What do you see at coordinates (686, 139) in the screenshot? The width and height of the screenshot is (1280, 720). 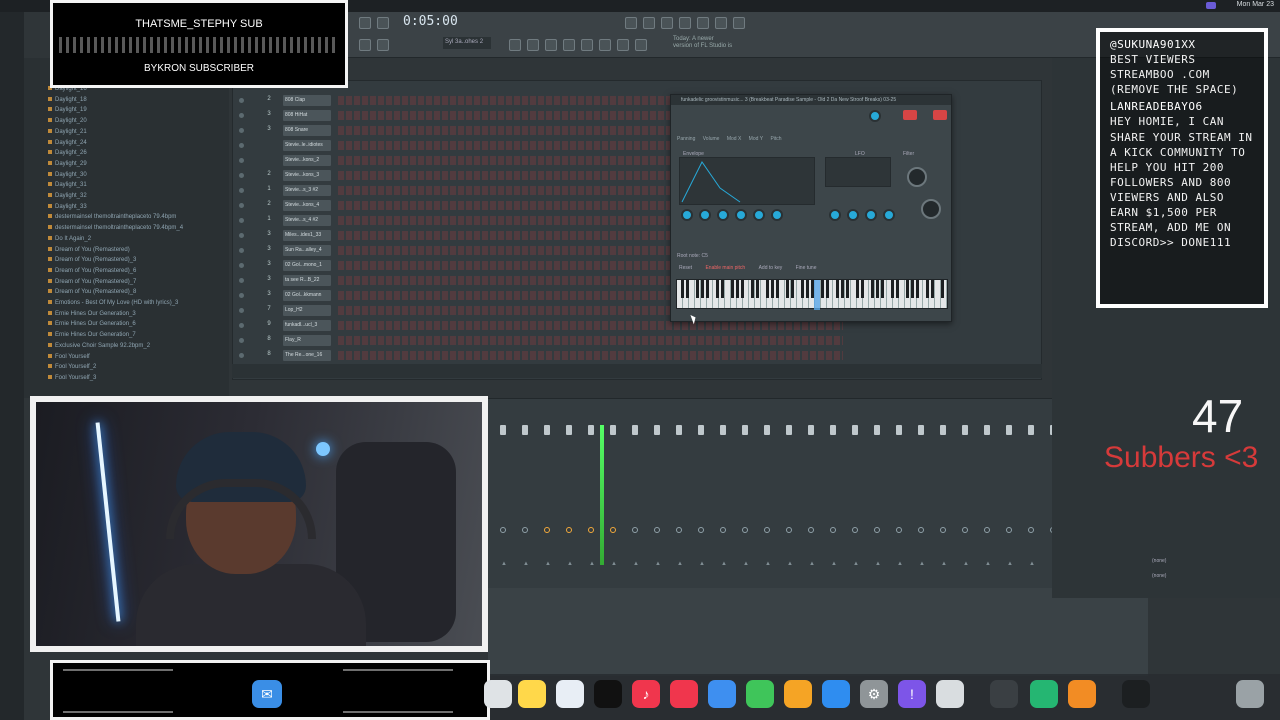 I see `tab-panning: Panning` at bounding box center [686, 139].